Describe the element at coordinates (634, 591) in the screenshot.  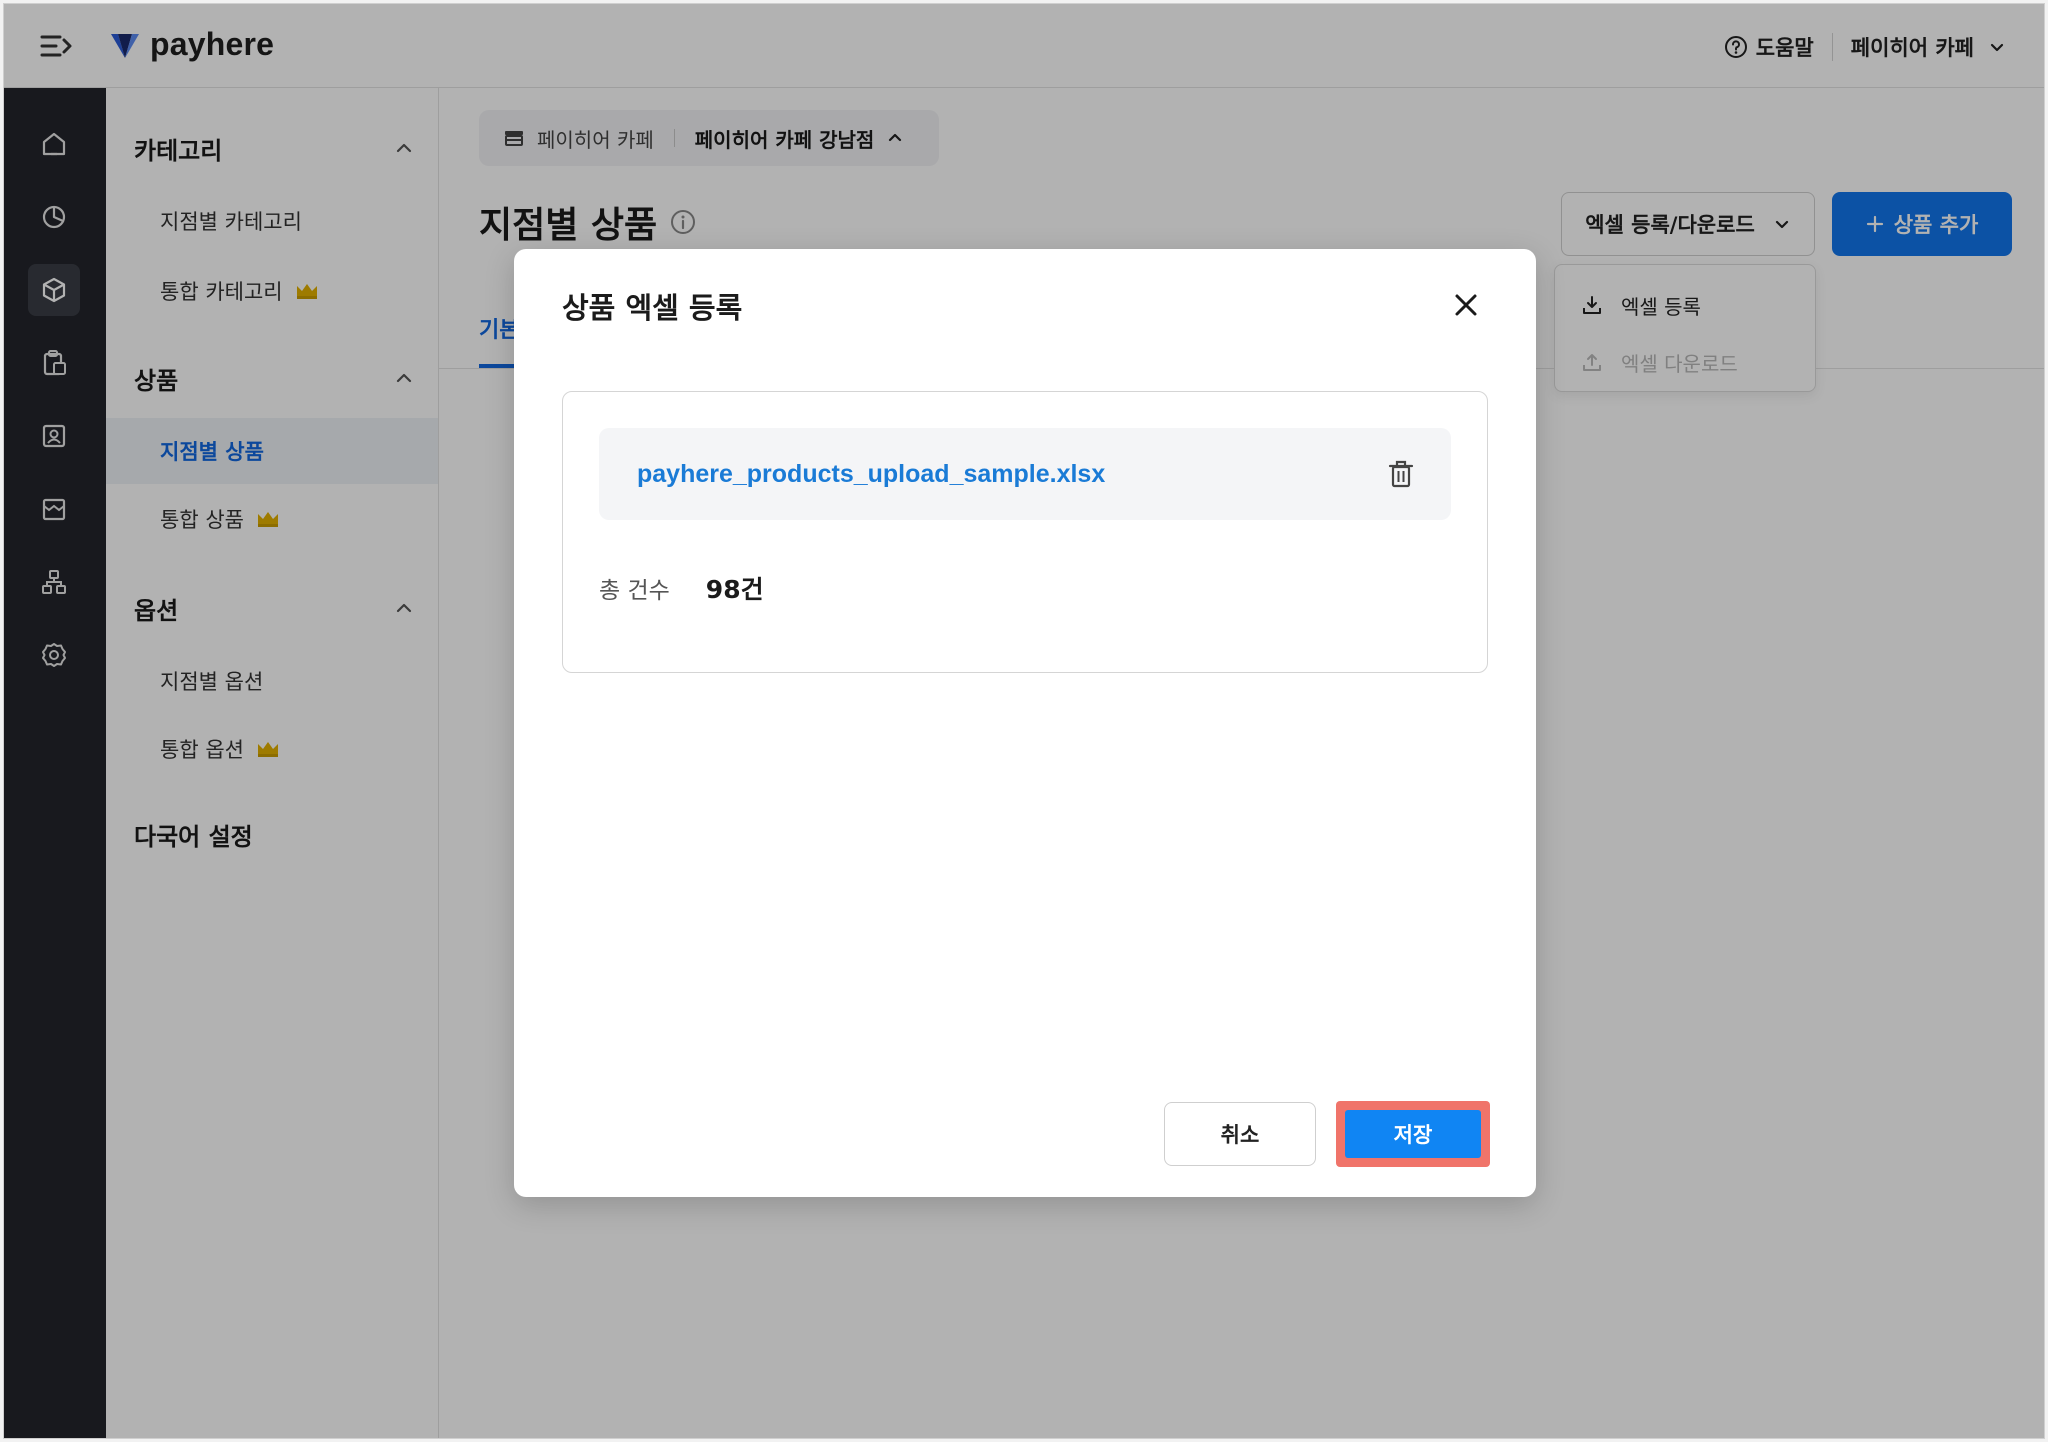
I see `count-label: 총 건수` at that location.